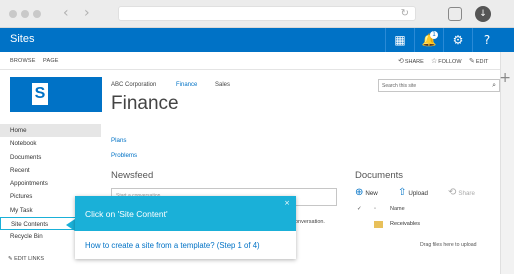 Image resolution: width=514 pixels, height=274 pixels. I want to click on new-document-button: ⊕ New, so click(366, 192).